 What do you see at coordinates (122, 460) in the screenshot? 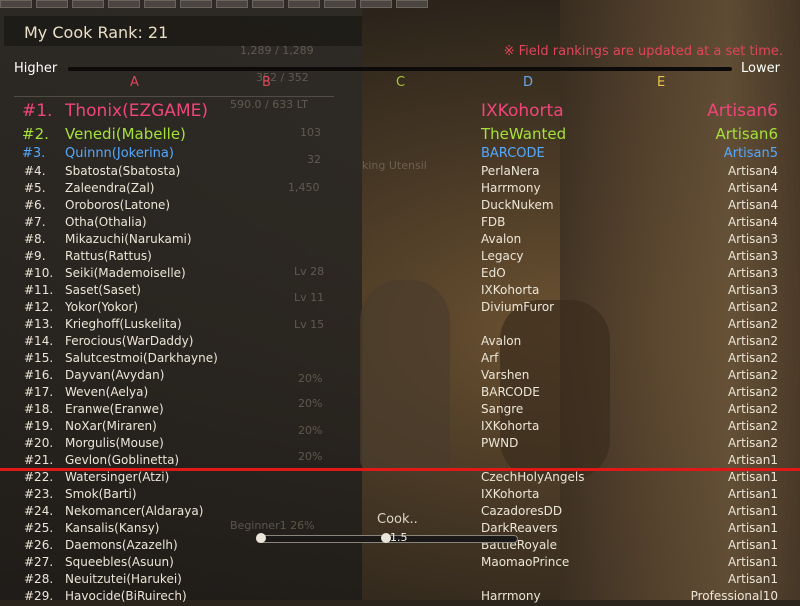
I see `player-name: Gevlon(Goblinetta)` at bounding box center [122, 460].